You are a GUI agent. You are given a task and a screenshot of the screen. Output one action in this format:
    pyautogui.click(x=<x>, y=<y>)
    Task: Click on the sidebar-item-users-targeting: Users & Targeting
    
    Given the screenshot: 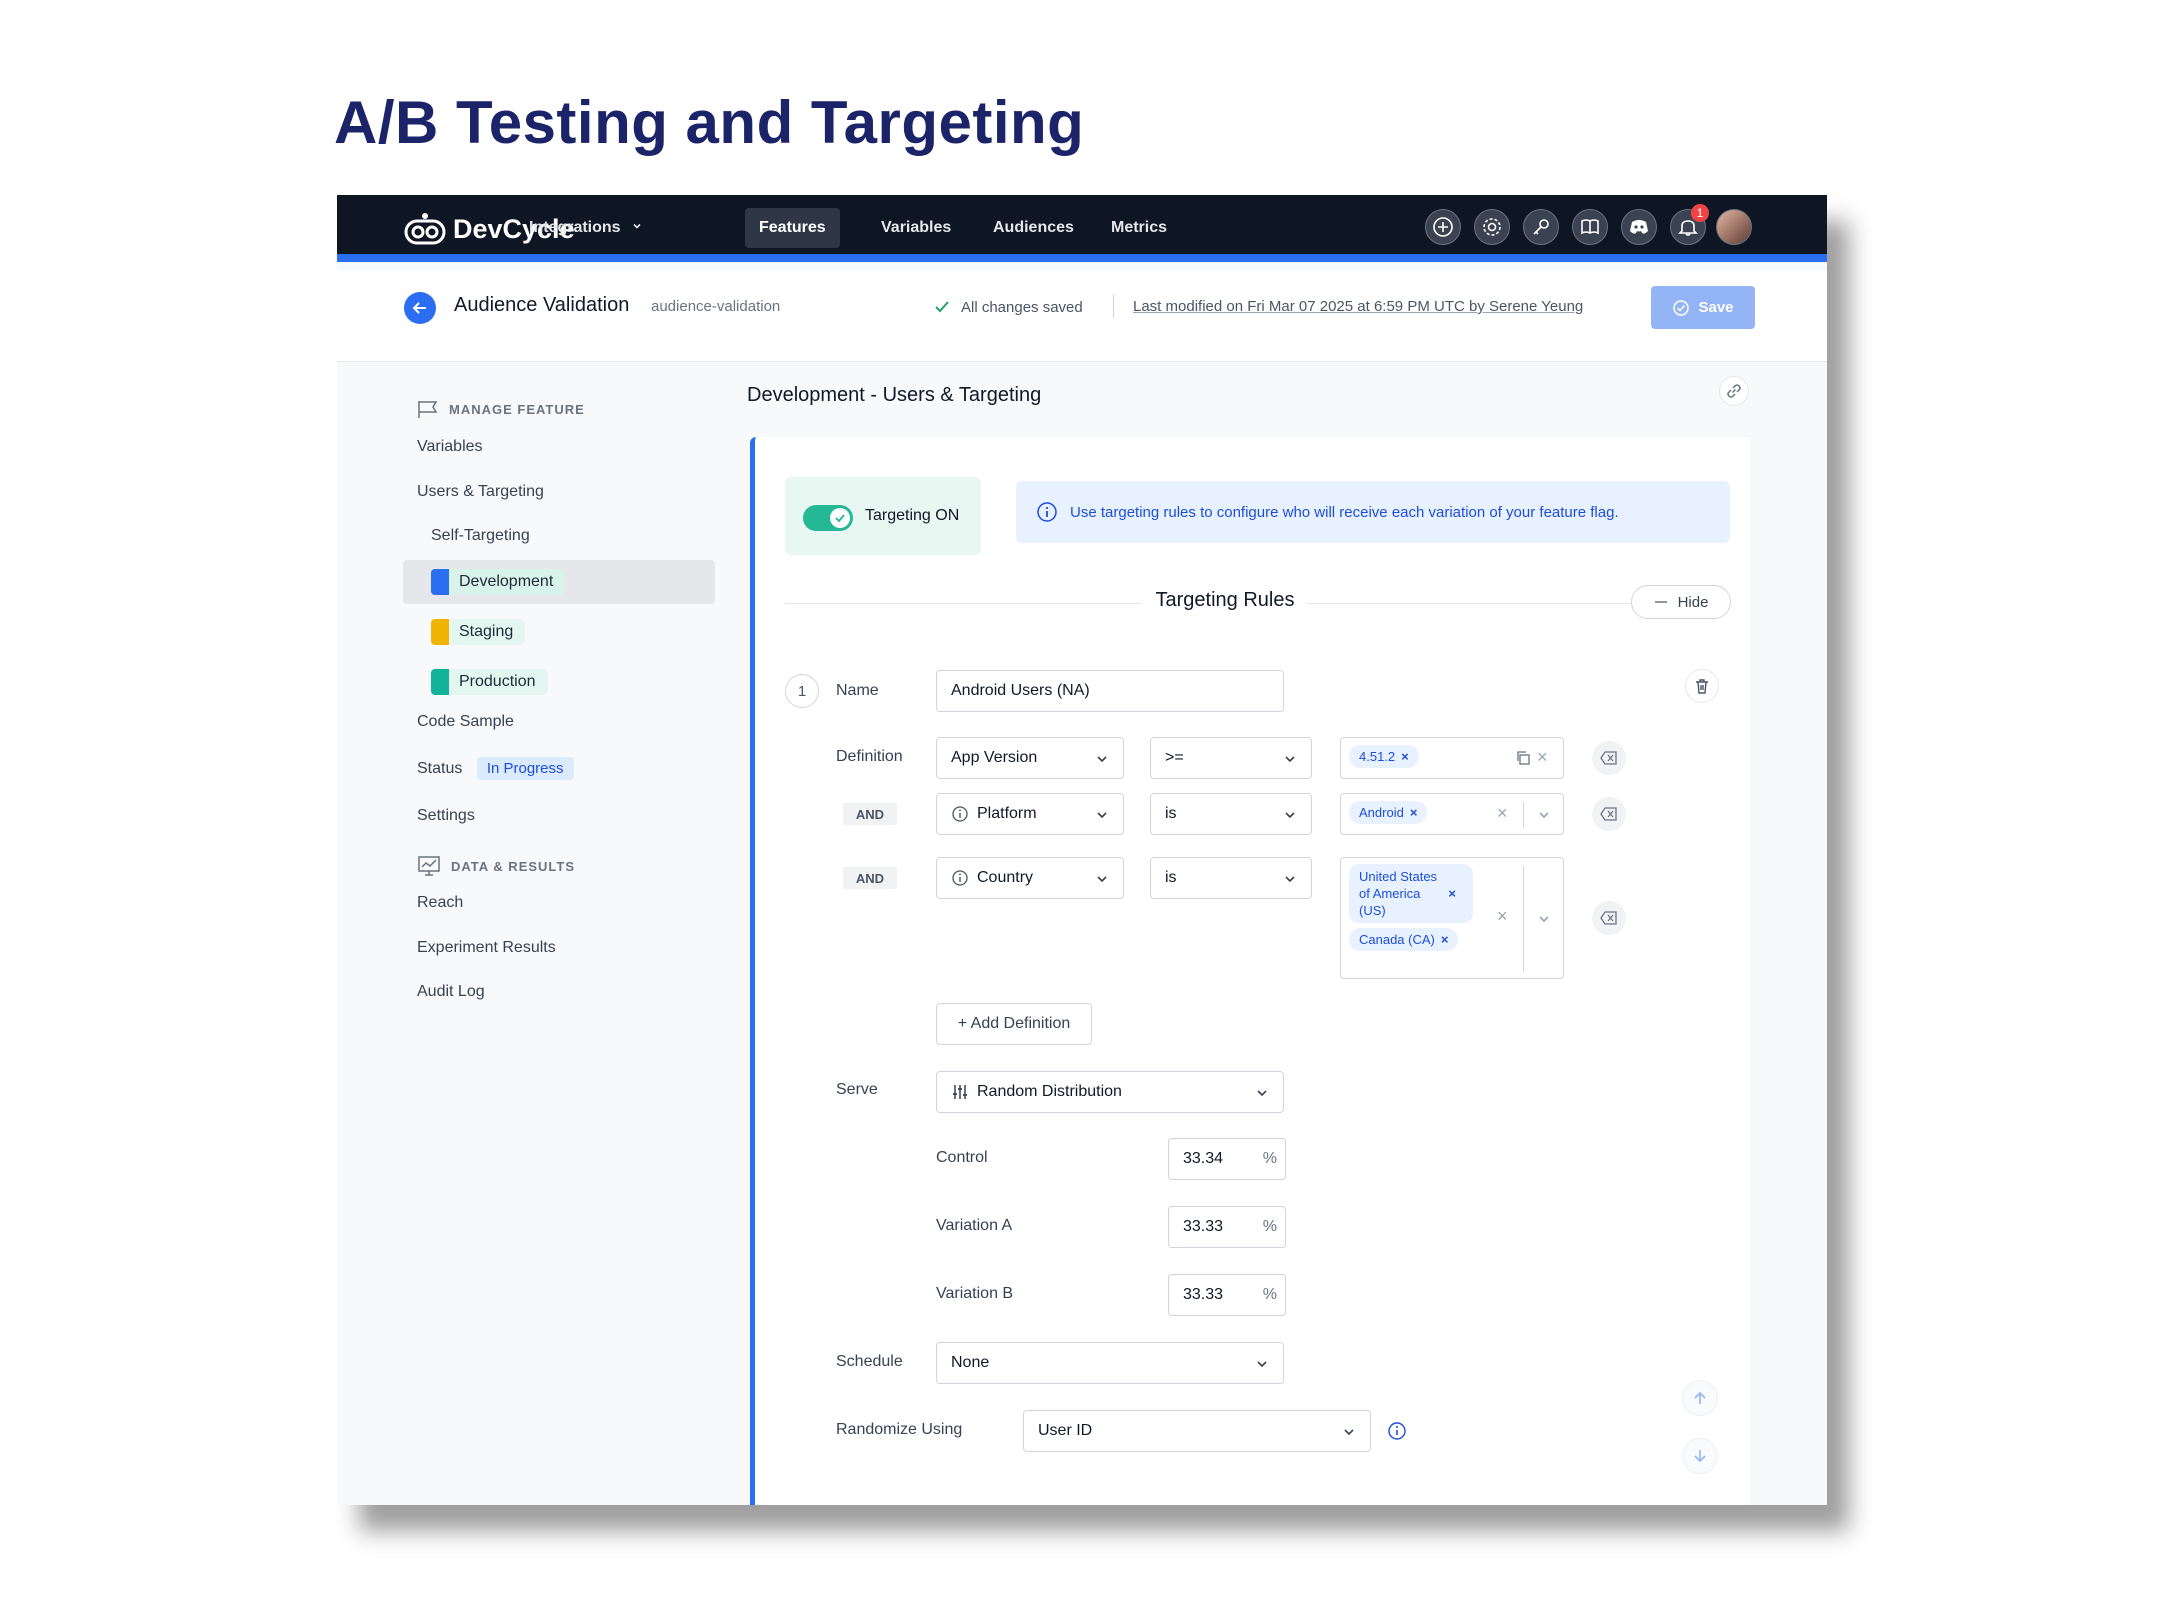 What is the action you would take?
    pyautogui.click(x=480, y=492)
    